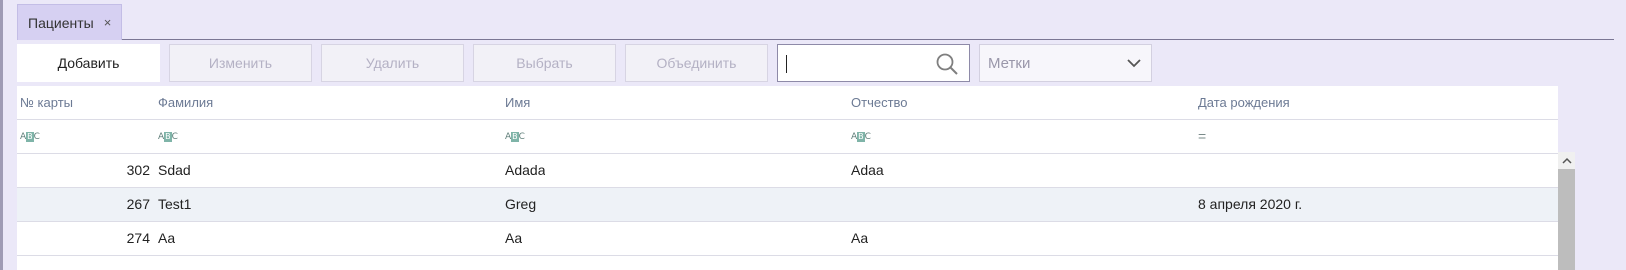  I want to click on cell-last-name: Sdad, so click(174, 170).